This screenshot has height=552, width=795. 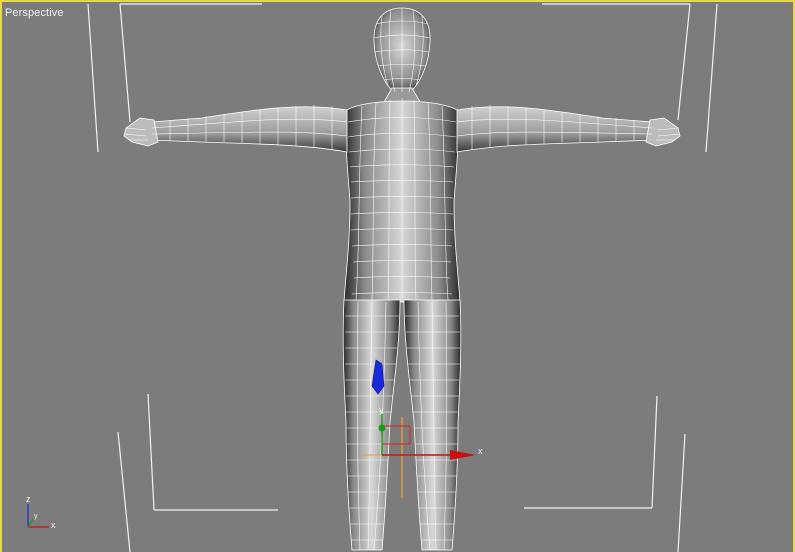 I want to click on gizmo-y-handle, so click(x=382, y=428).